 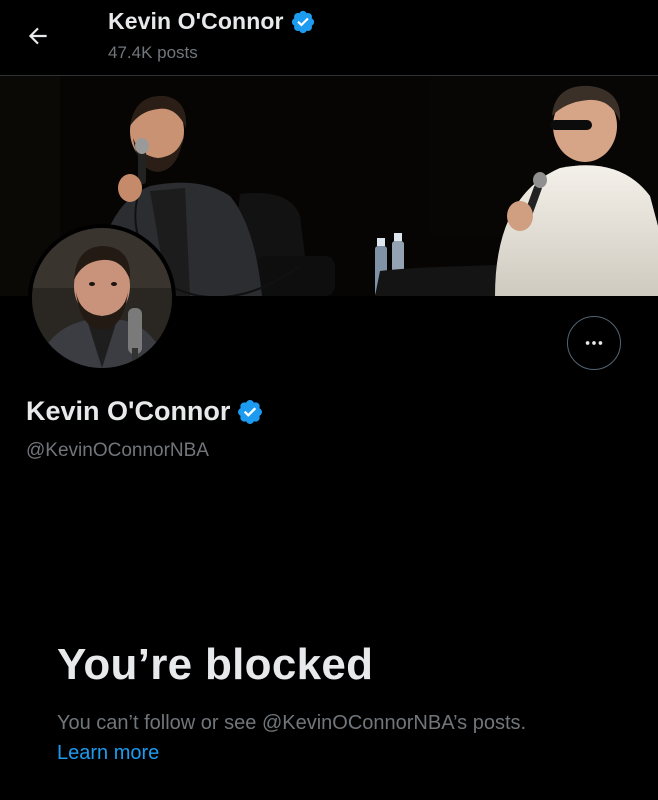 I want to click on more-options-button, so click(x=594, y=343).